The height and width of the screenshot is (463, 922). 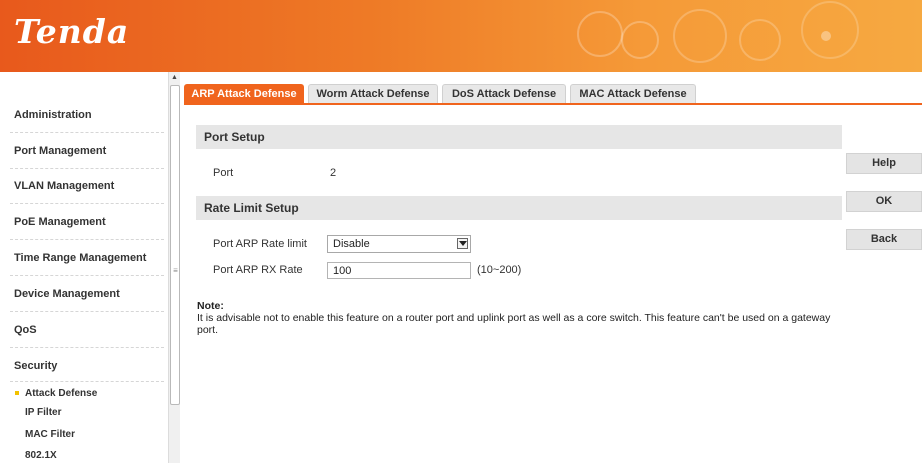 I want to click on port-value: 2, so click(x=333, y=173).